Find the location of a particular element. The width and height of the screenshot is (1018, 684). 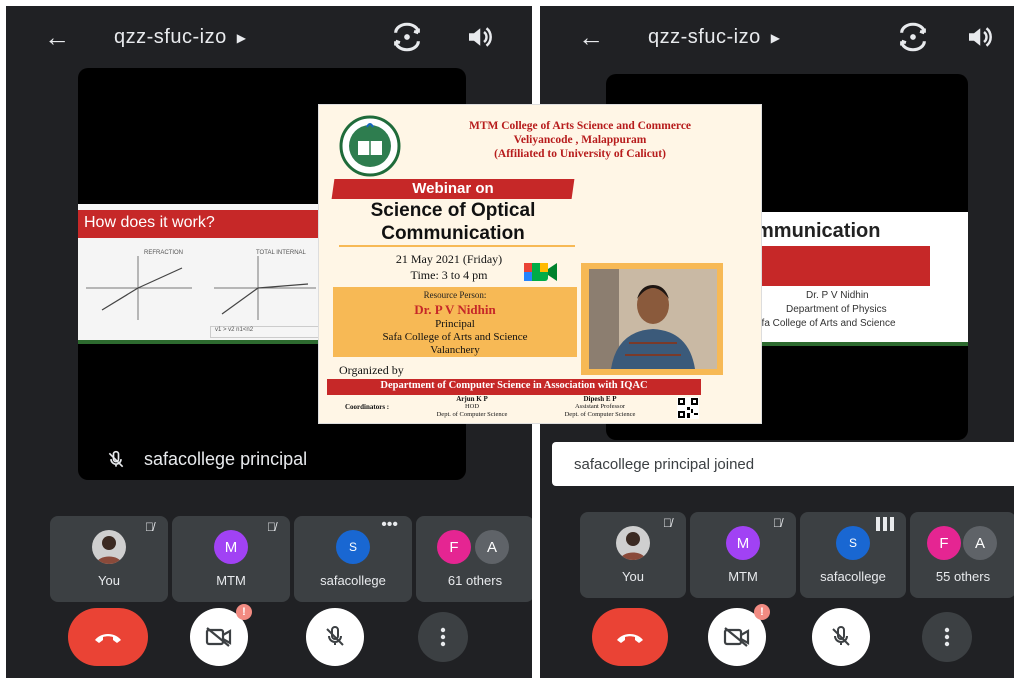

slide-title: How does it work? is located at coordinates (149, 222).